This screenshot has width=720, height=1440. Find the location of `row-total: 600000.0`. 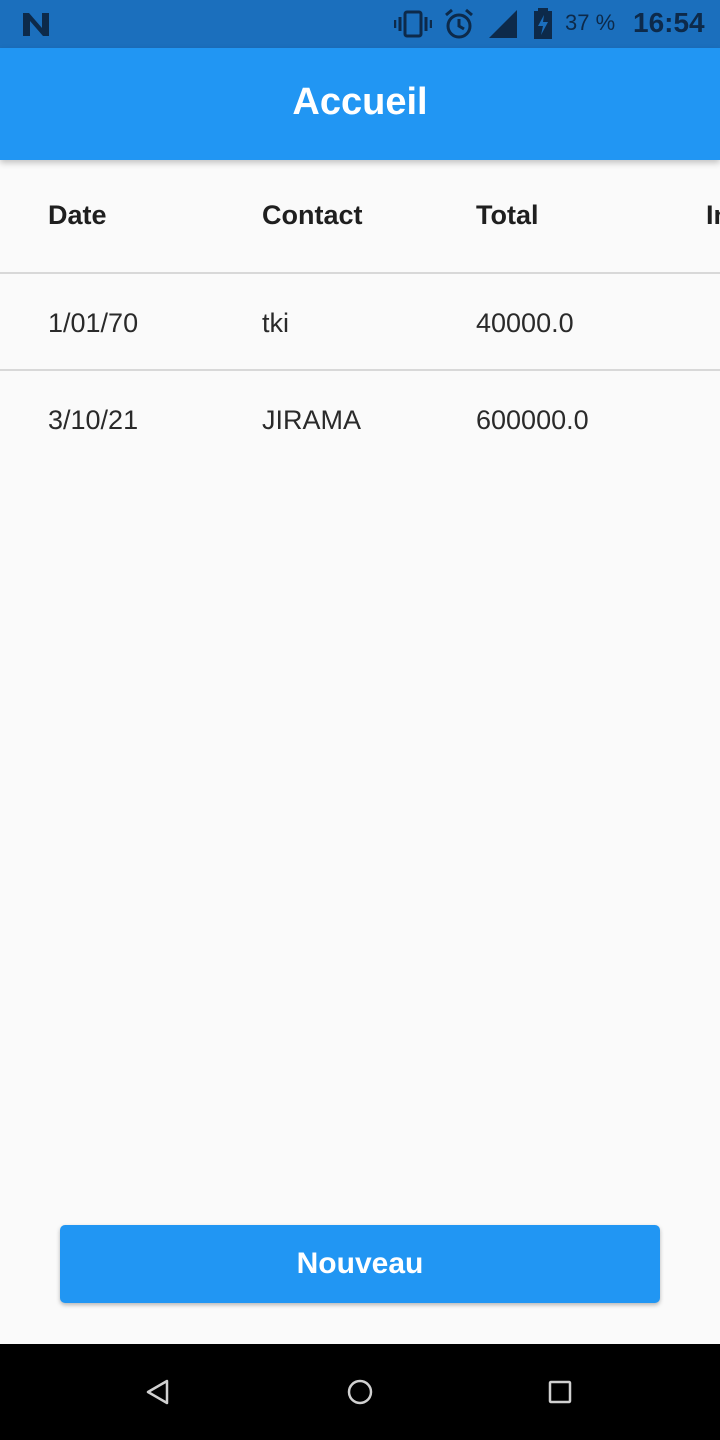

row-total: 600000.0 is located at coordinates (532, 420).